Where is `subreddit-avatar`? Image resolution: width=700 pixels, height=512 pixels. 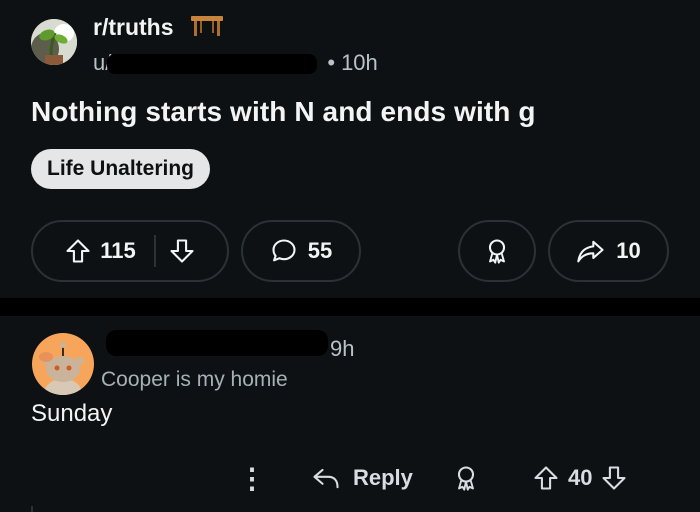 subreddit-avatar is located at coordinates (54, 42).